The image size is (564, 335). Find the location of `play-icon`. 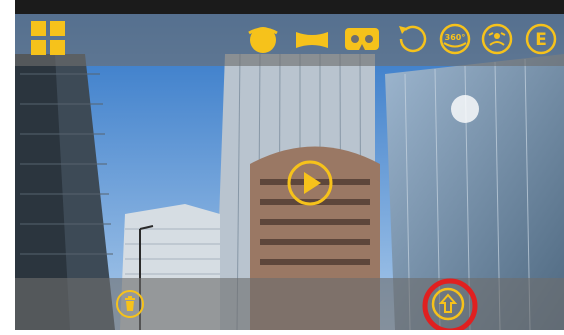

play-icon is located at coordinates (310, 183).